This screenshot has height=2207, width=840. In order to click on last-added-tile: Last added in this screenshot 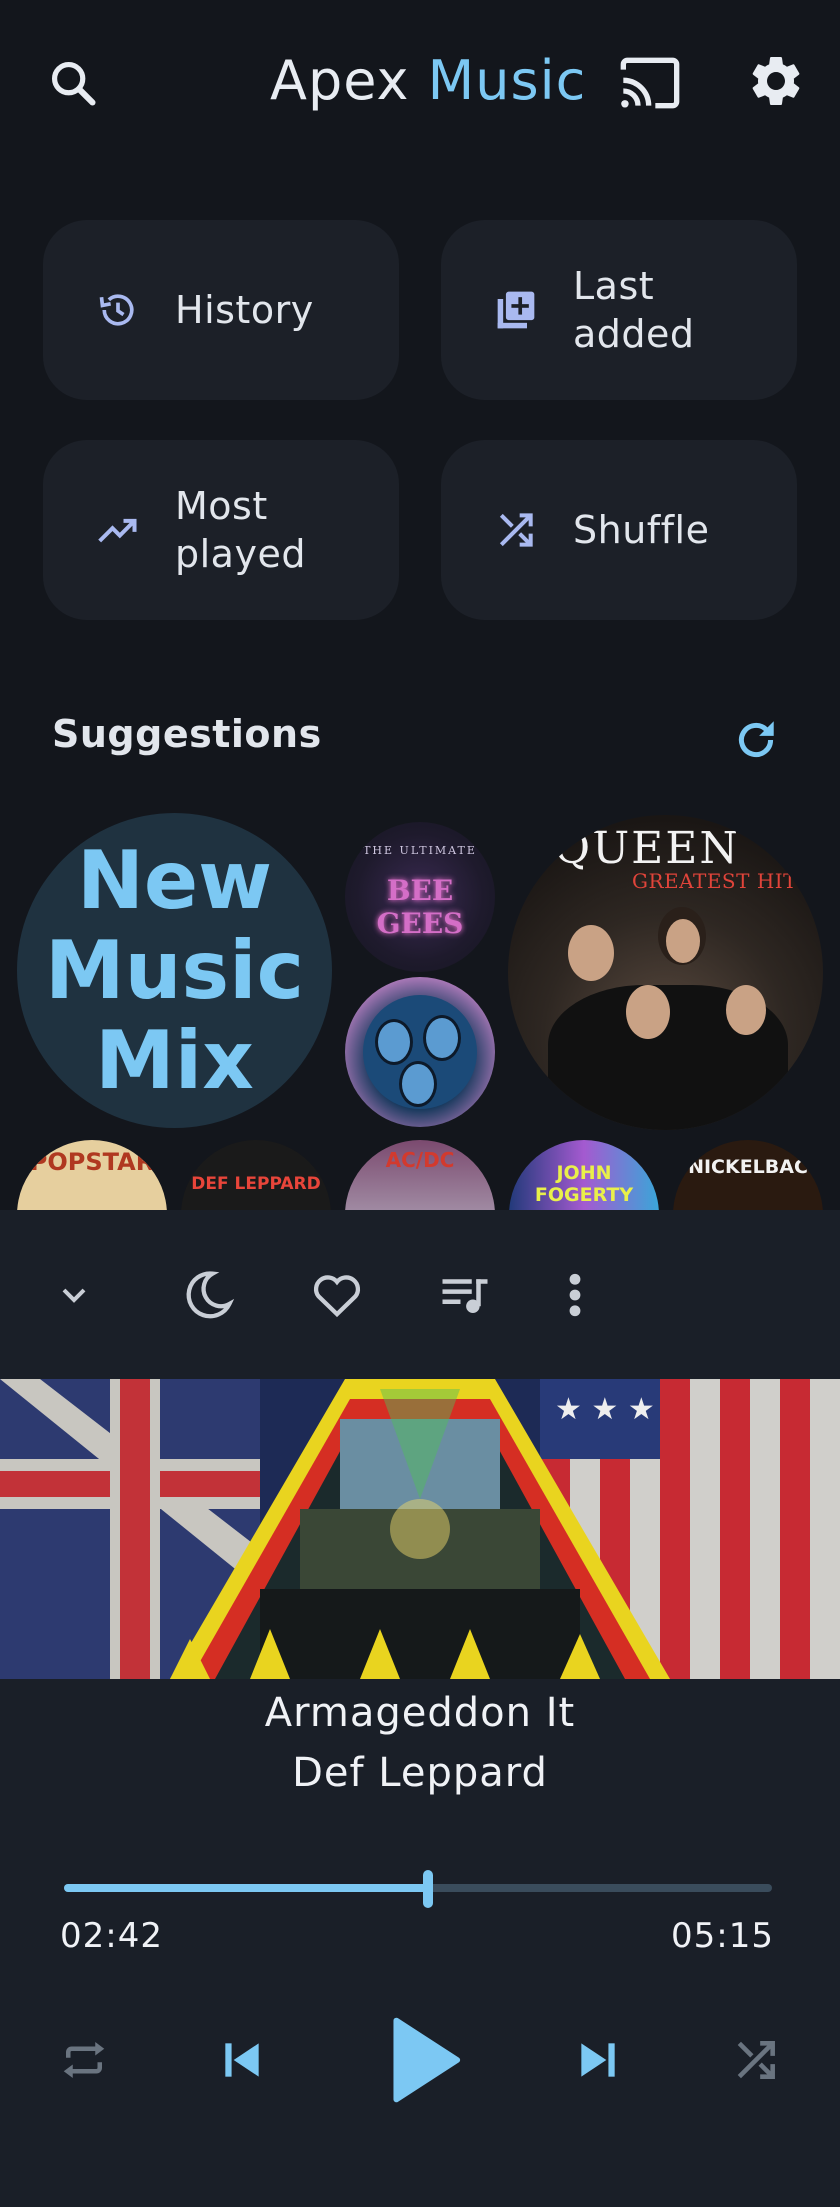, I will do `click(619, 310)`.